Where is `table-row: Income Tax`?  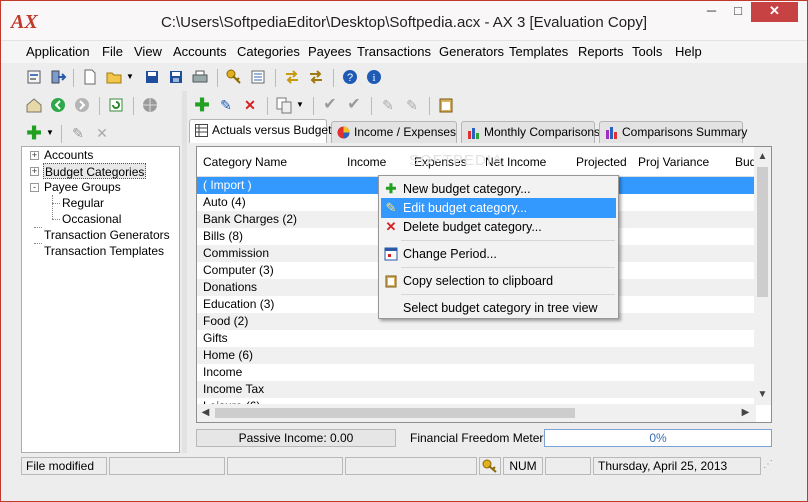 table-row: Income Tax is located at coordinates (476, 389).